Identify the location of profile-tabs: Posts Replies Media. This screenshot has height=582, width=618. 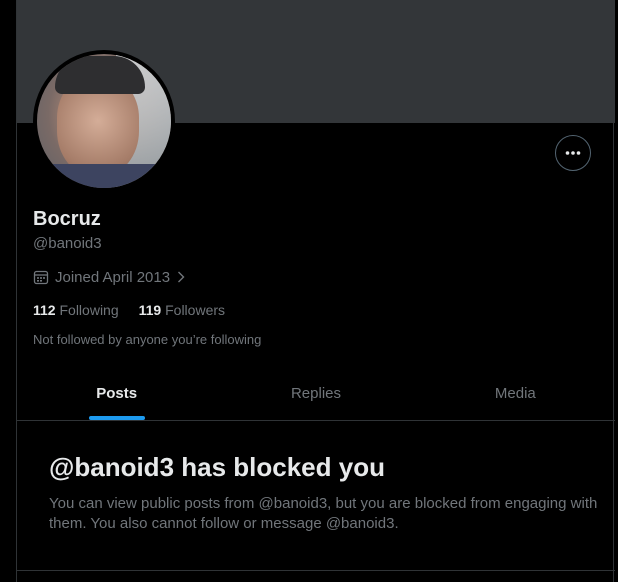
(316, 393).